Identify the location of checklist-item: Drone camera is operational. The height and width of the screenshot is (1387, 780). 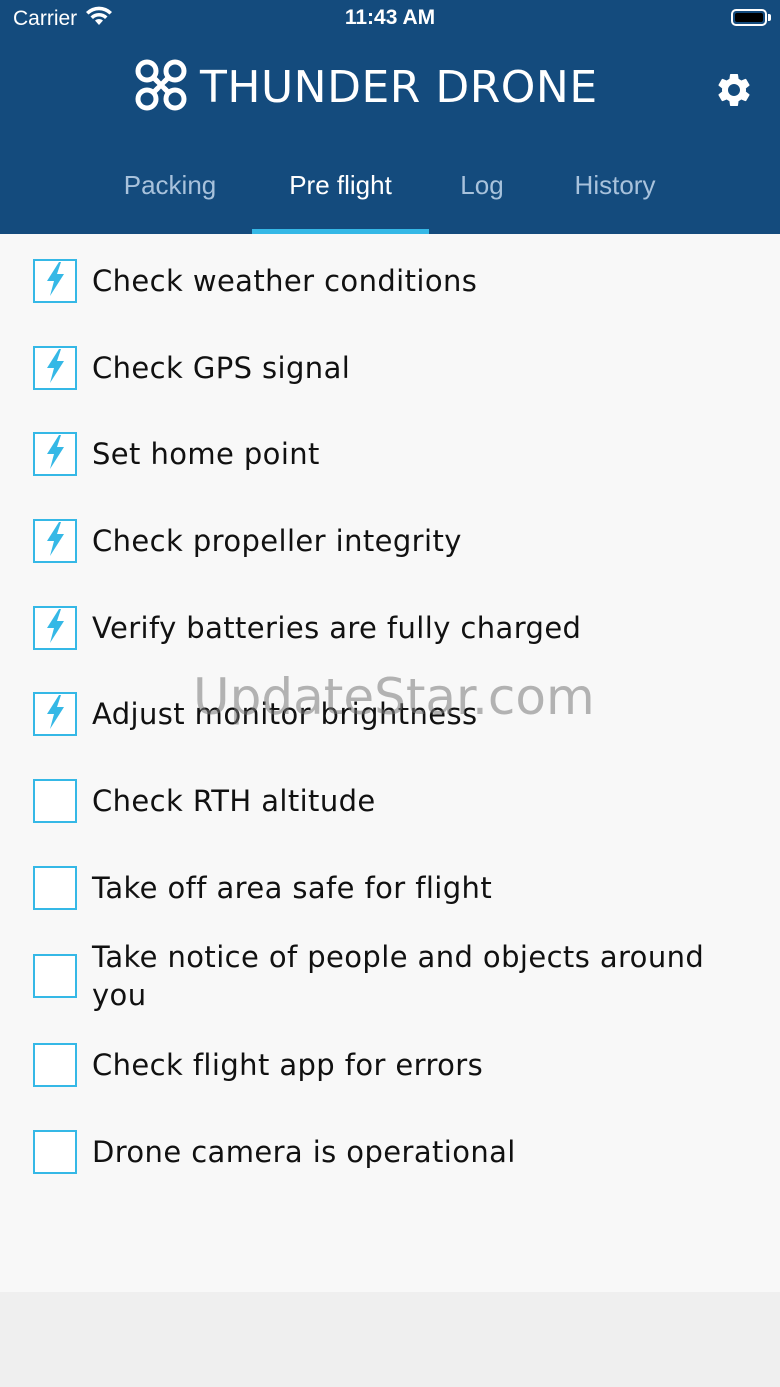
(390, 1152).